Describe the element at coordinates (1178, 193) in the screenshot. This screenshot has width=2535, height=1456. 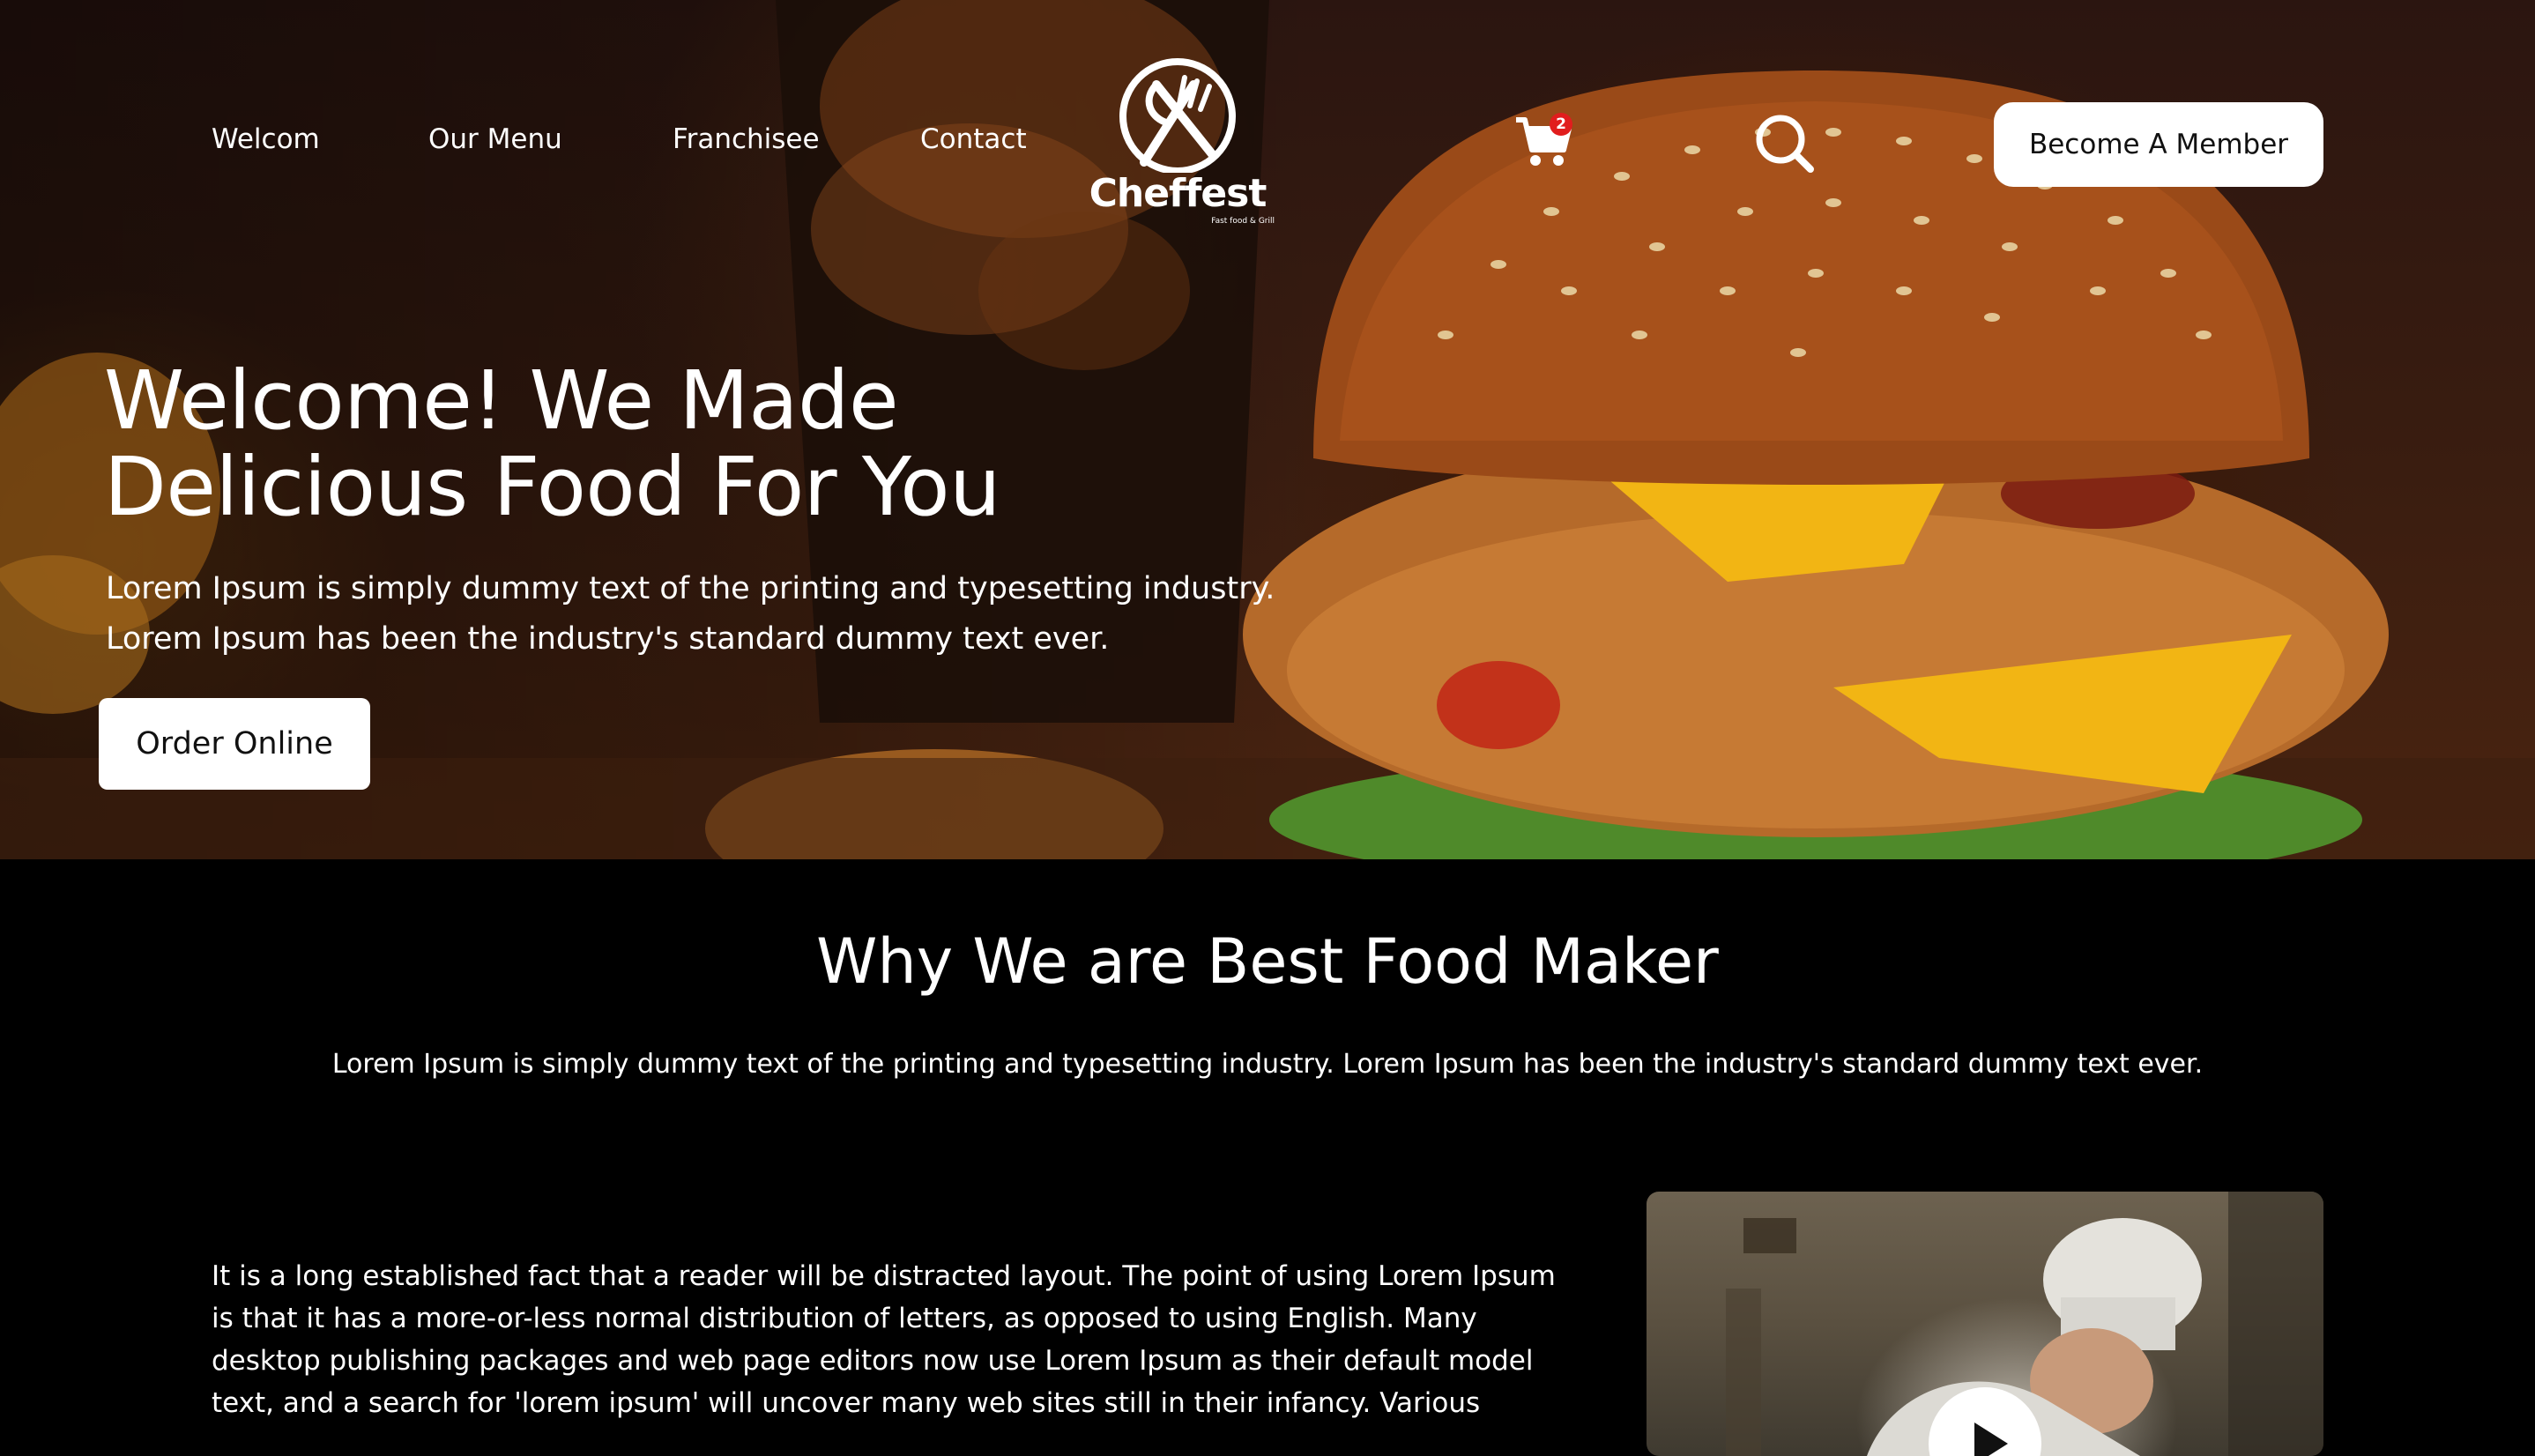
I see `logo-name: Cheffest` at that location.